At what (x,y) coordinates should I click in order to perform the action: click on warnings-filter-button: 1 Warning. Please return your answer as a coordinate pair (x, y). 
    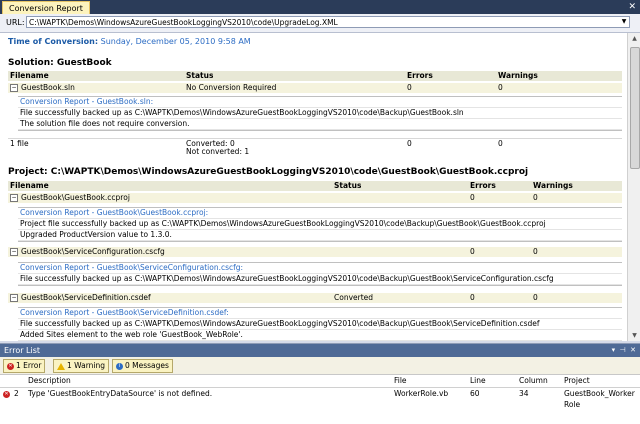
    Looking at the image, I should click on (81, 366).